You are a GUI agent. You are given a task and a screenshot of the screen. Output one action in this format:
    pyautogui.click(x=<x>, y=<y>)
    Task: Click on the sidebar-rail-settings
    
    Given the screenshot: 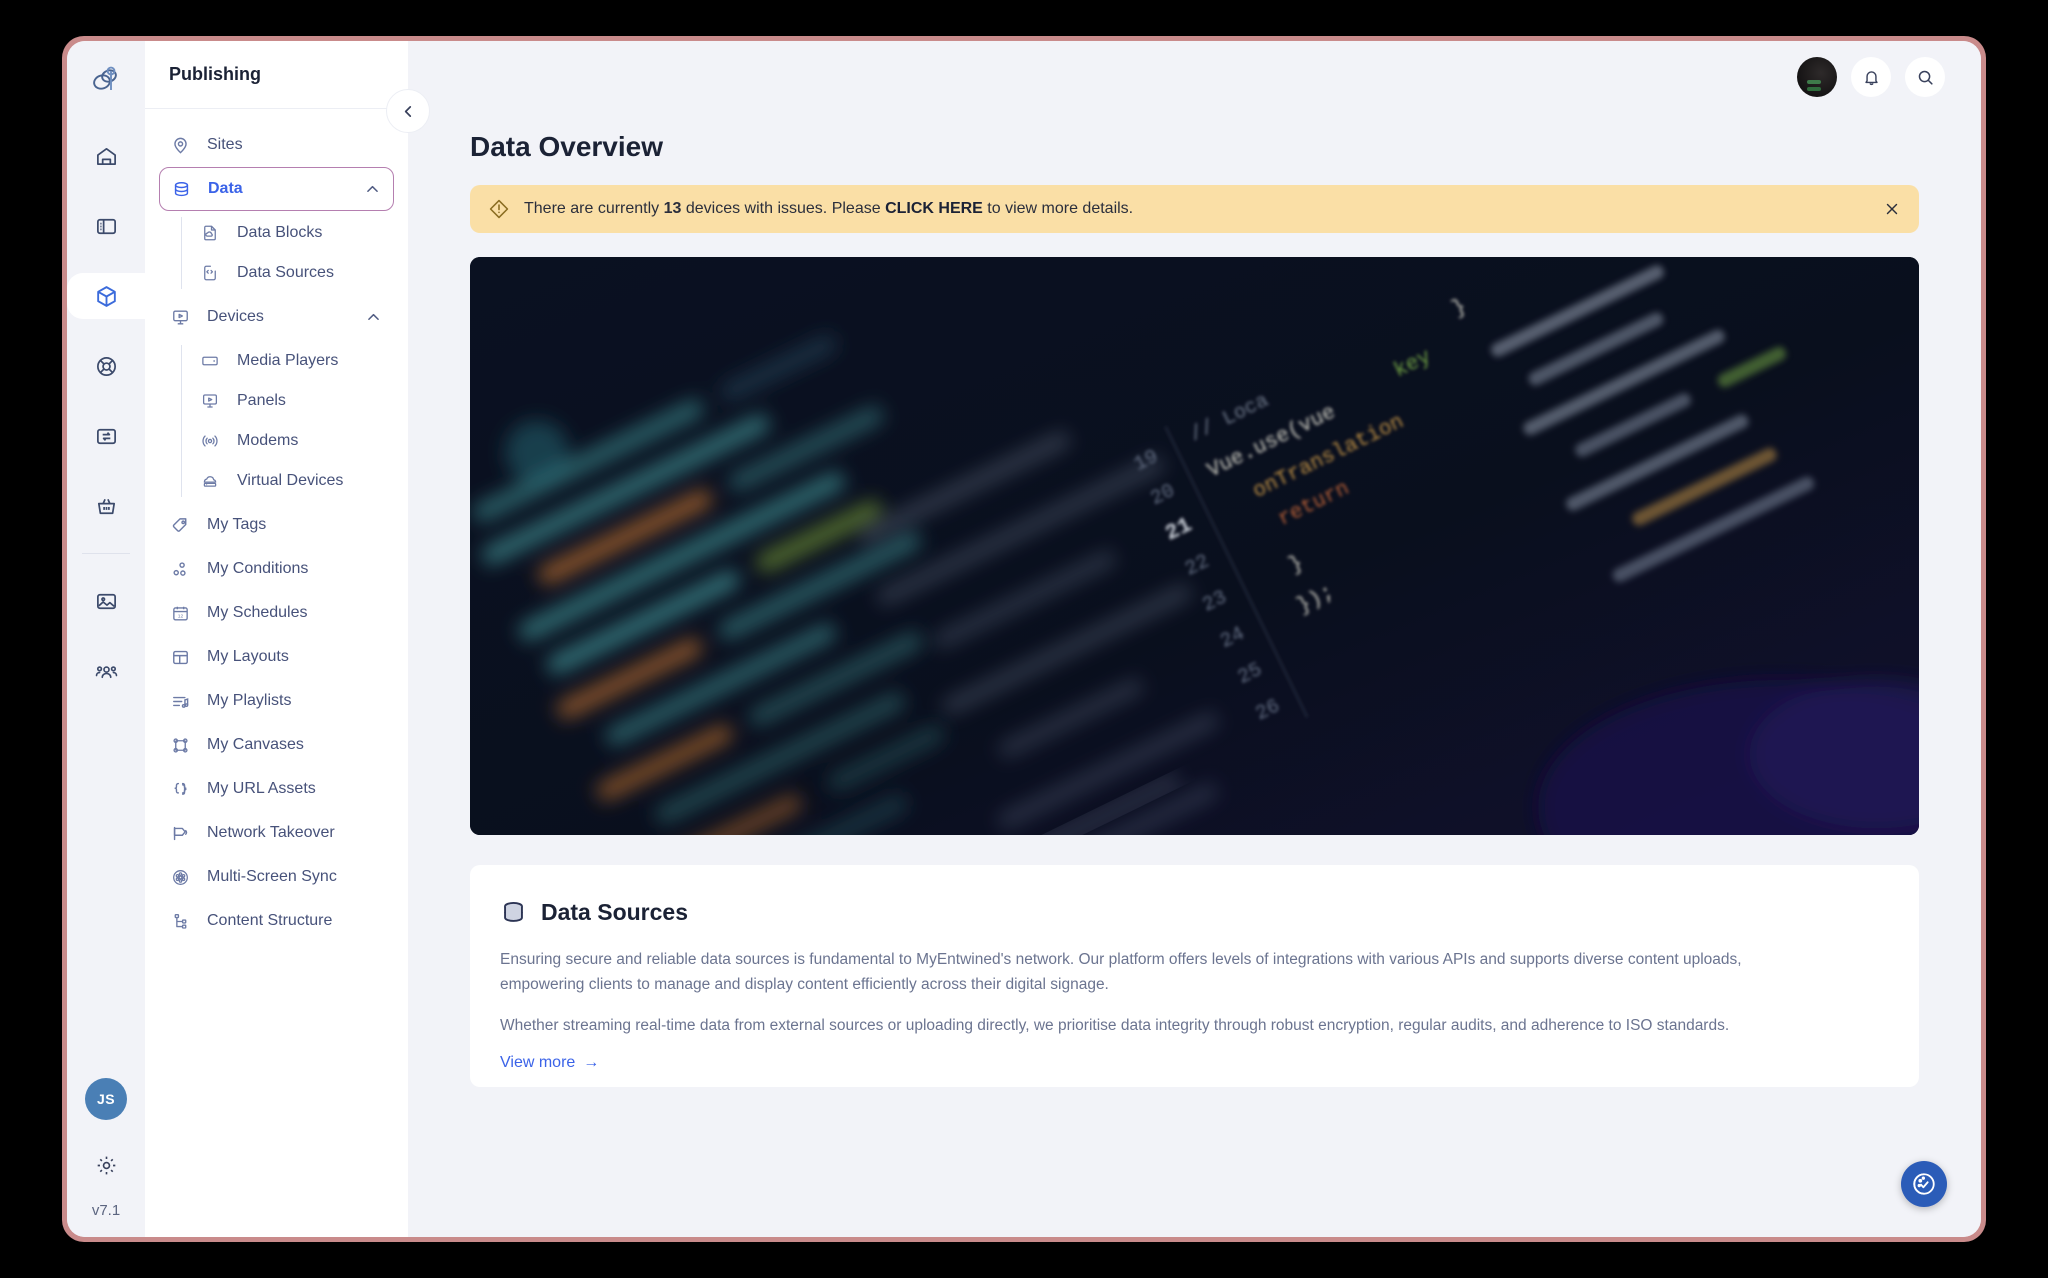 What is the action you would take?
    pyautogui.click(x=106, y=1165)
    